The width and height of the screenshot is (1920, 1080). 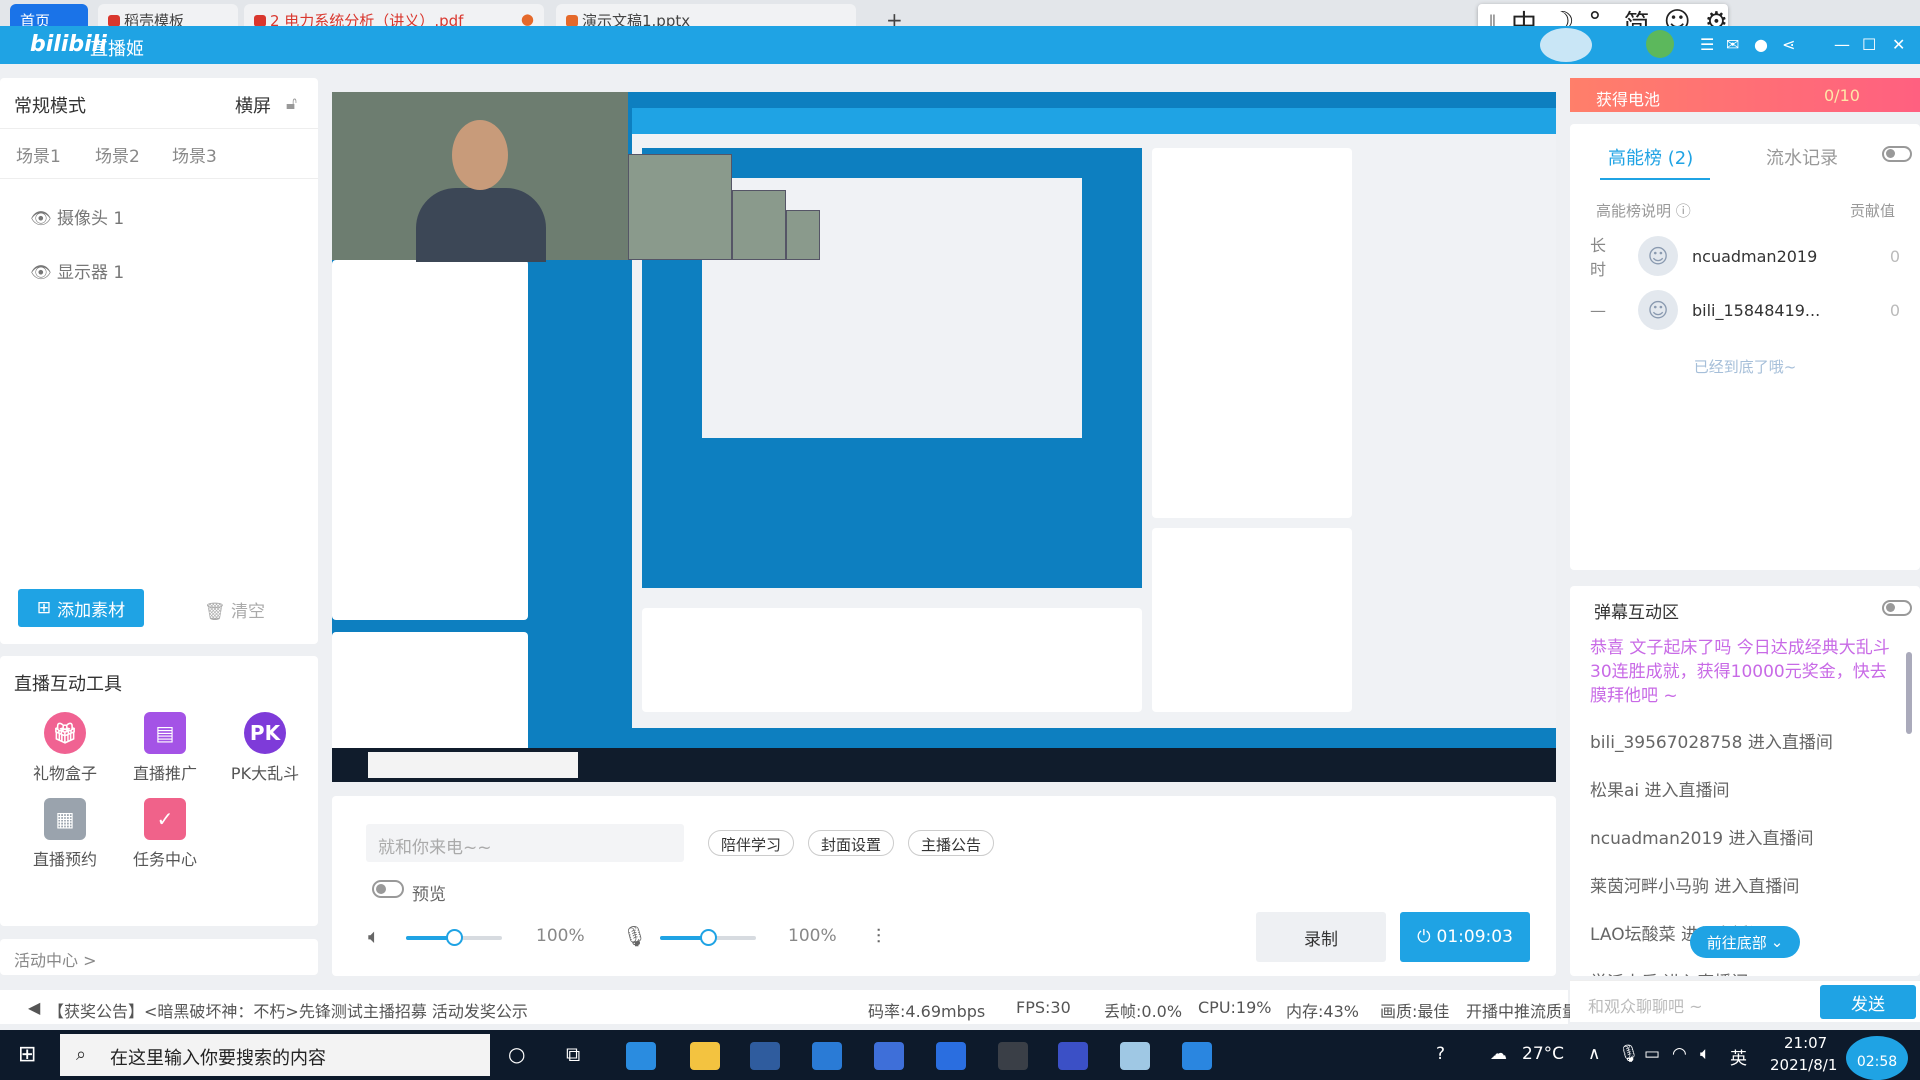 What do you see at coordinates (1868, 1002) in the screenshot?
I see `send-button: 发送` at bounding box center [1868, 1002].